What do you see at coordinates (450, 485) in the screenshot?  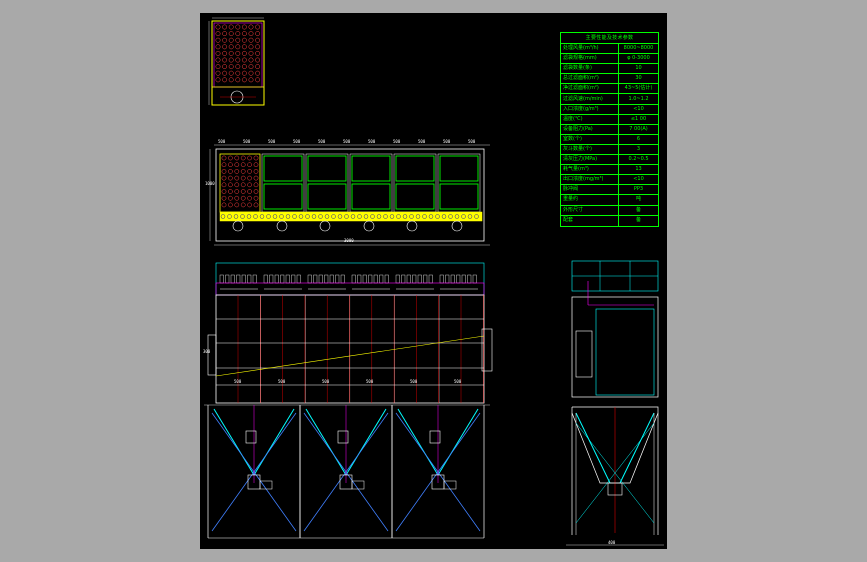 I see `valve-motor` at bounding box center [450, 485].